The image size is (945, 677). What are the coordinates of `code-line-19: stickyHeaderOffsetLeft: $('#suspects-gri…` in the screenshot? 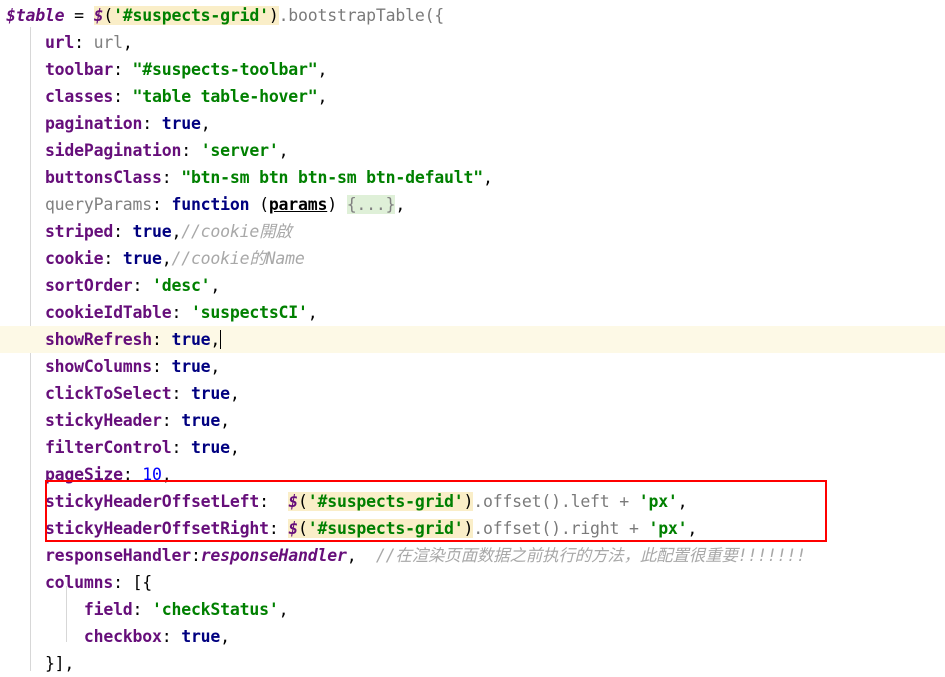 It's located at (472, 501).